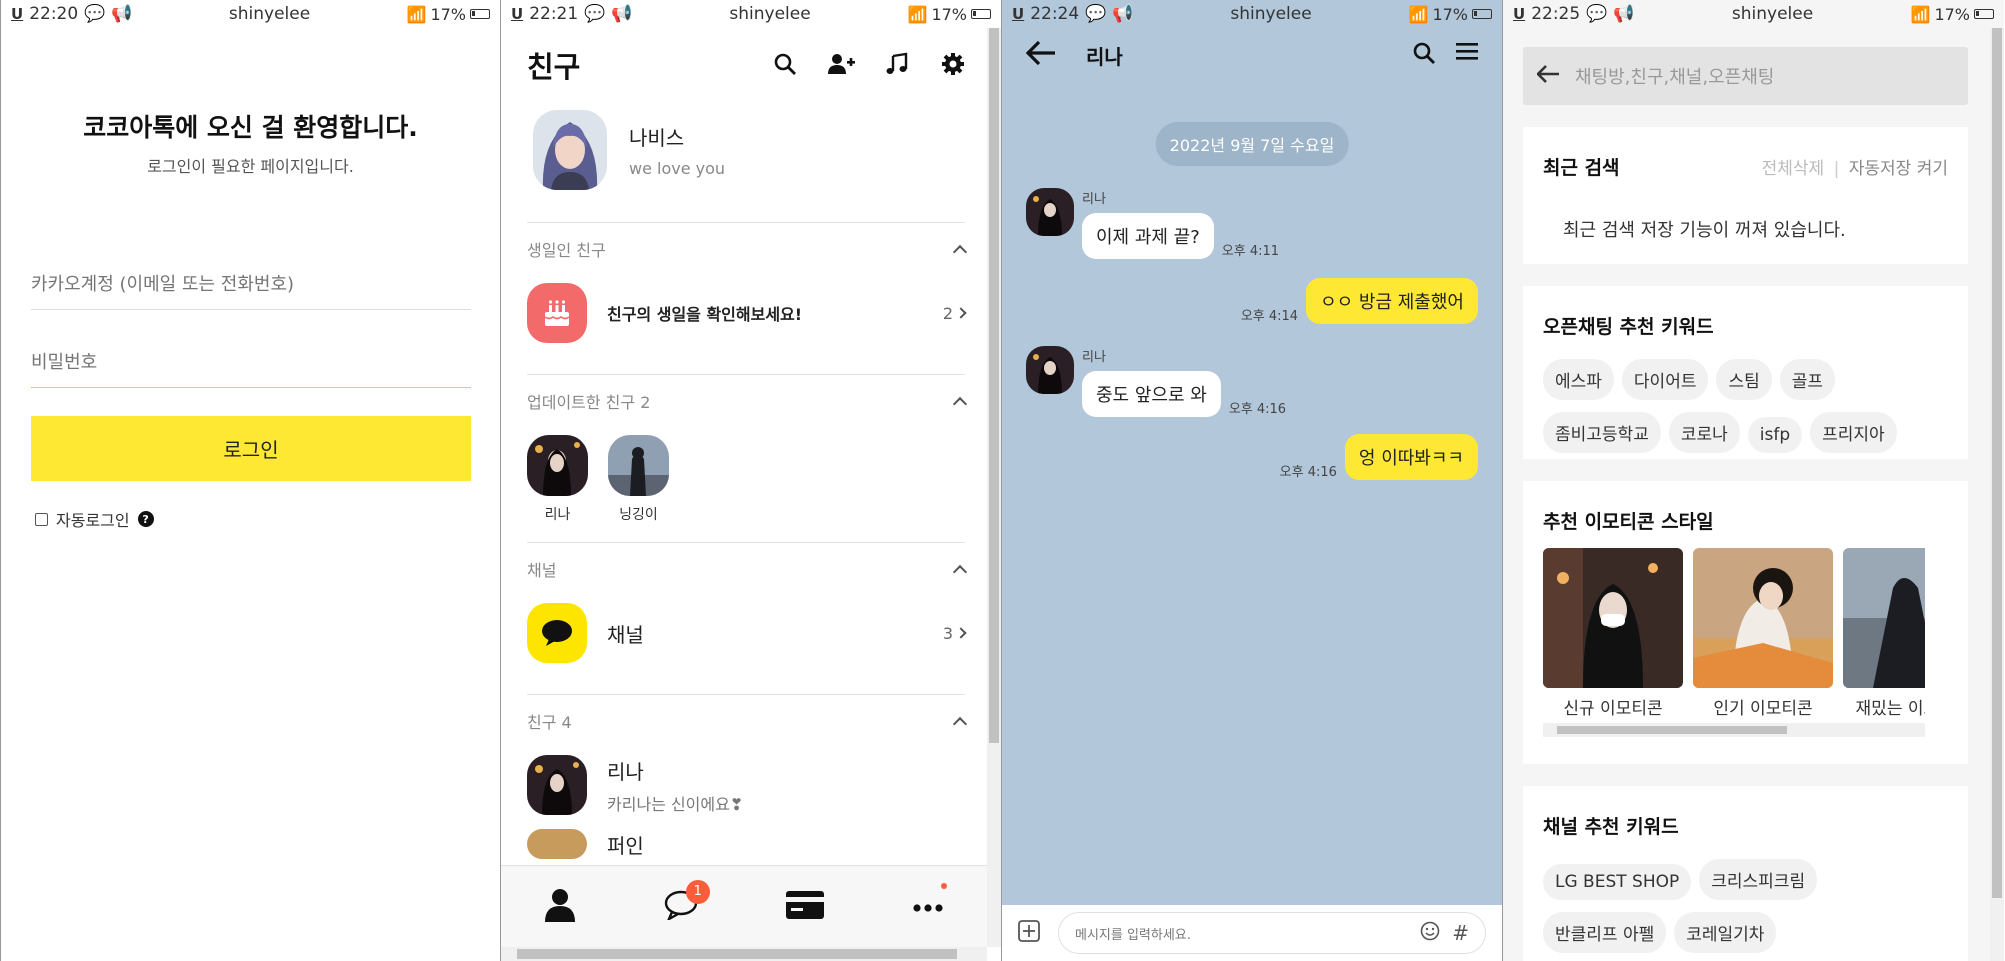 The width and height of the screenshot is (2005, 961). What do you see at coordinates (1807, 379) in the screenshot?
I see `keyword-chip: 골프` at bounding box center [1807, 379].